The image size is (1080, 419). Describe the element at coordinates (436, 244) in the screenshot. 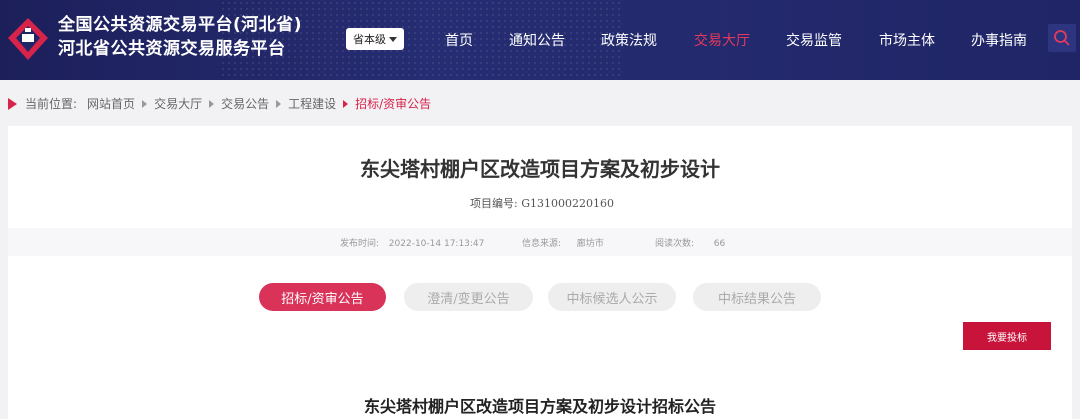

I see `publish-time-value: 2022-10-14 17:13:47` at that location.